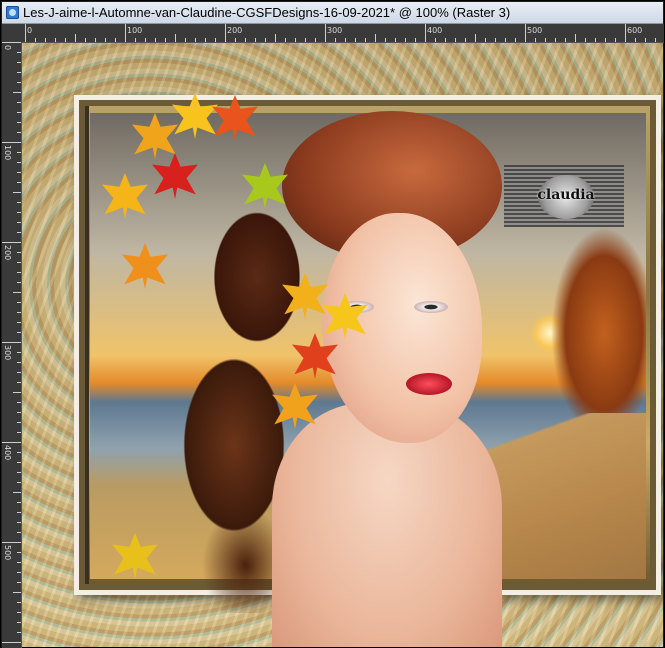  I want to click on ruler-corner, so click(12, 33).